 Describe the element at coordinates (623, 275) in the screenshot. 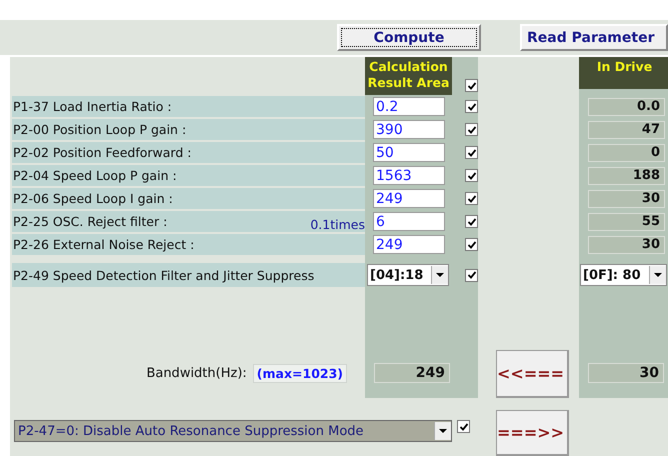

I see `drive-dropdown: [0F]: 80` at that location.